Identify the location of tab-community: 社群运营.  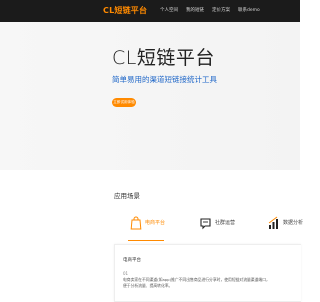
(220, 226).